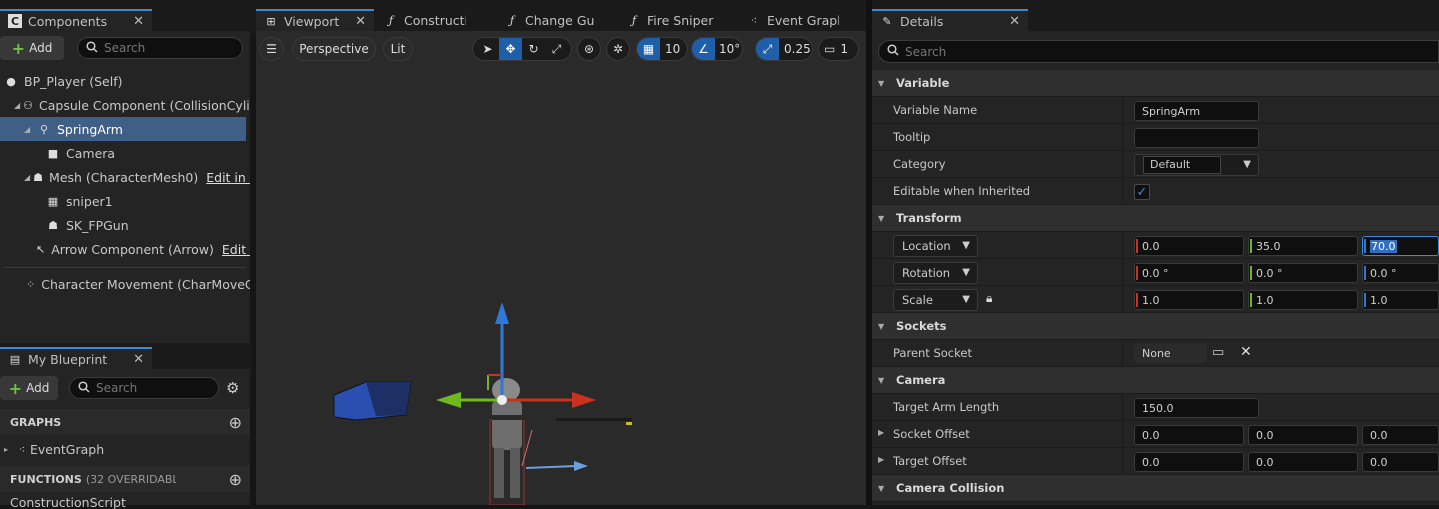 This screenshot has width=1439, height=509. I want to click on tab-fire-sniper: ƒ Fire Sniper, so click(678, 20).